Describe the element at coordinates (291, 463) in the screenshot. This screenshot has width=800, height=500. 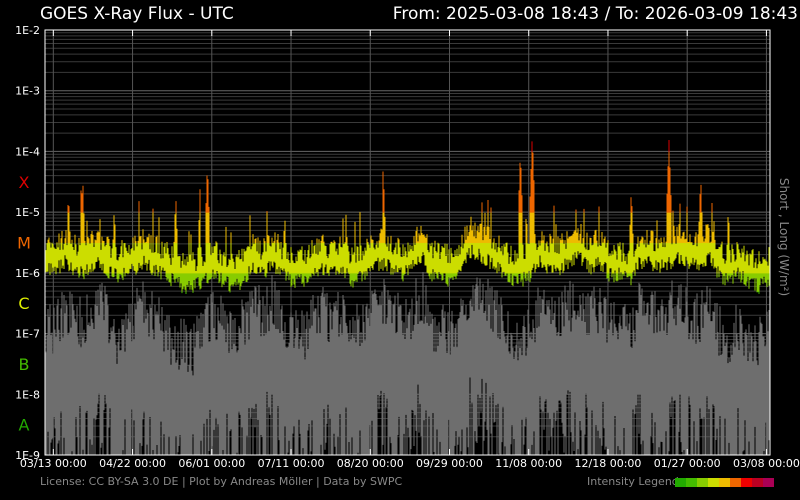
I see `x-tick-label: 07/11 00:00` at that location.